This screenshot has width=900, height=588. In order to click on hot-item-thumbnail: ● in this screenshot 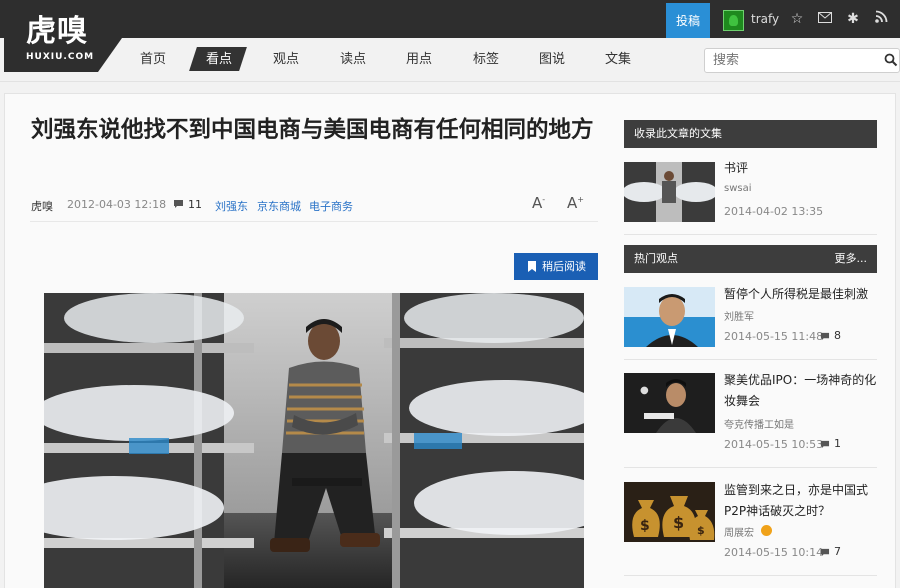, I will do `click(669, 403)`.